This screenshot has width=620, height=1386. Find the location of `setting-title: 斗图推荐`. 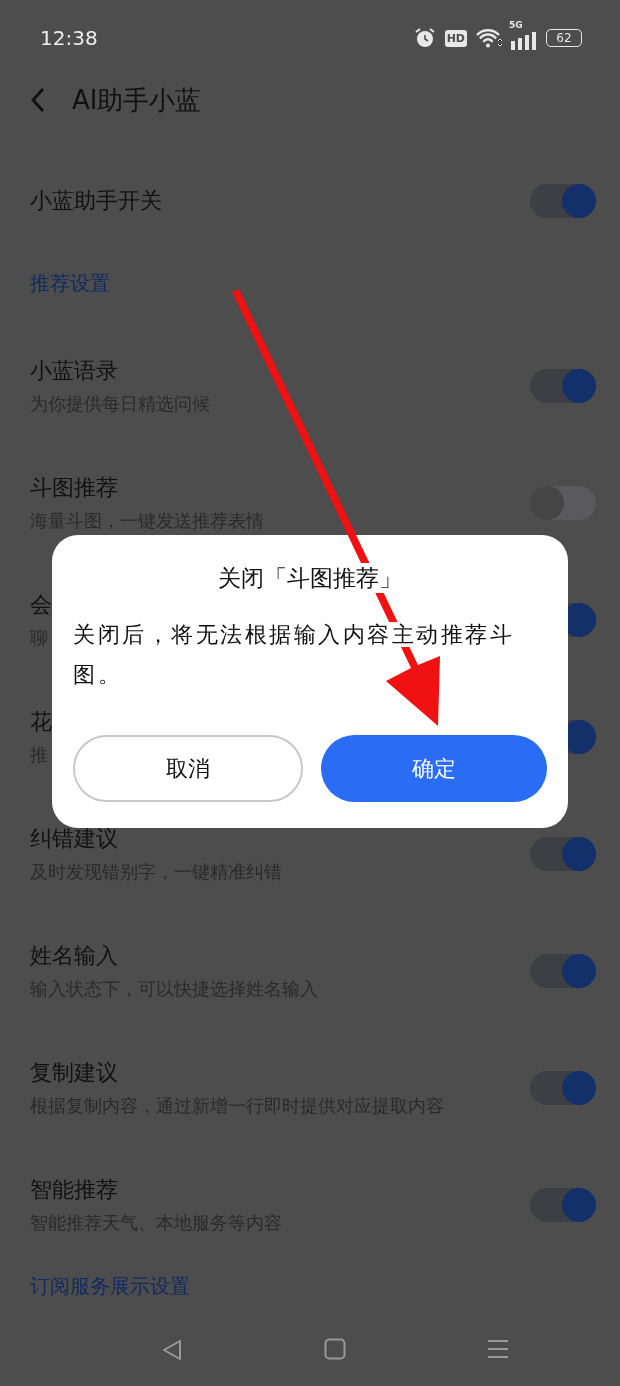

setting-title: 斗图推荐 is located at coordinates (74, 487).